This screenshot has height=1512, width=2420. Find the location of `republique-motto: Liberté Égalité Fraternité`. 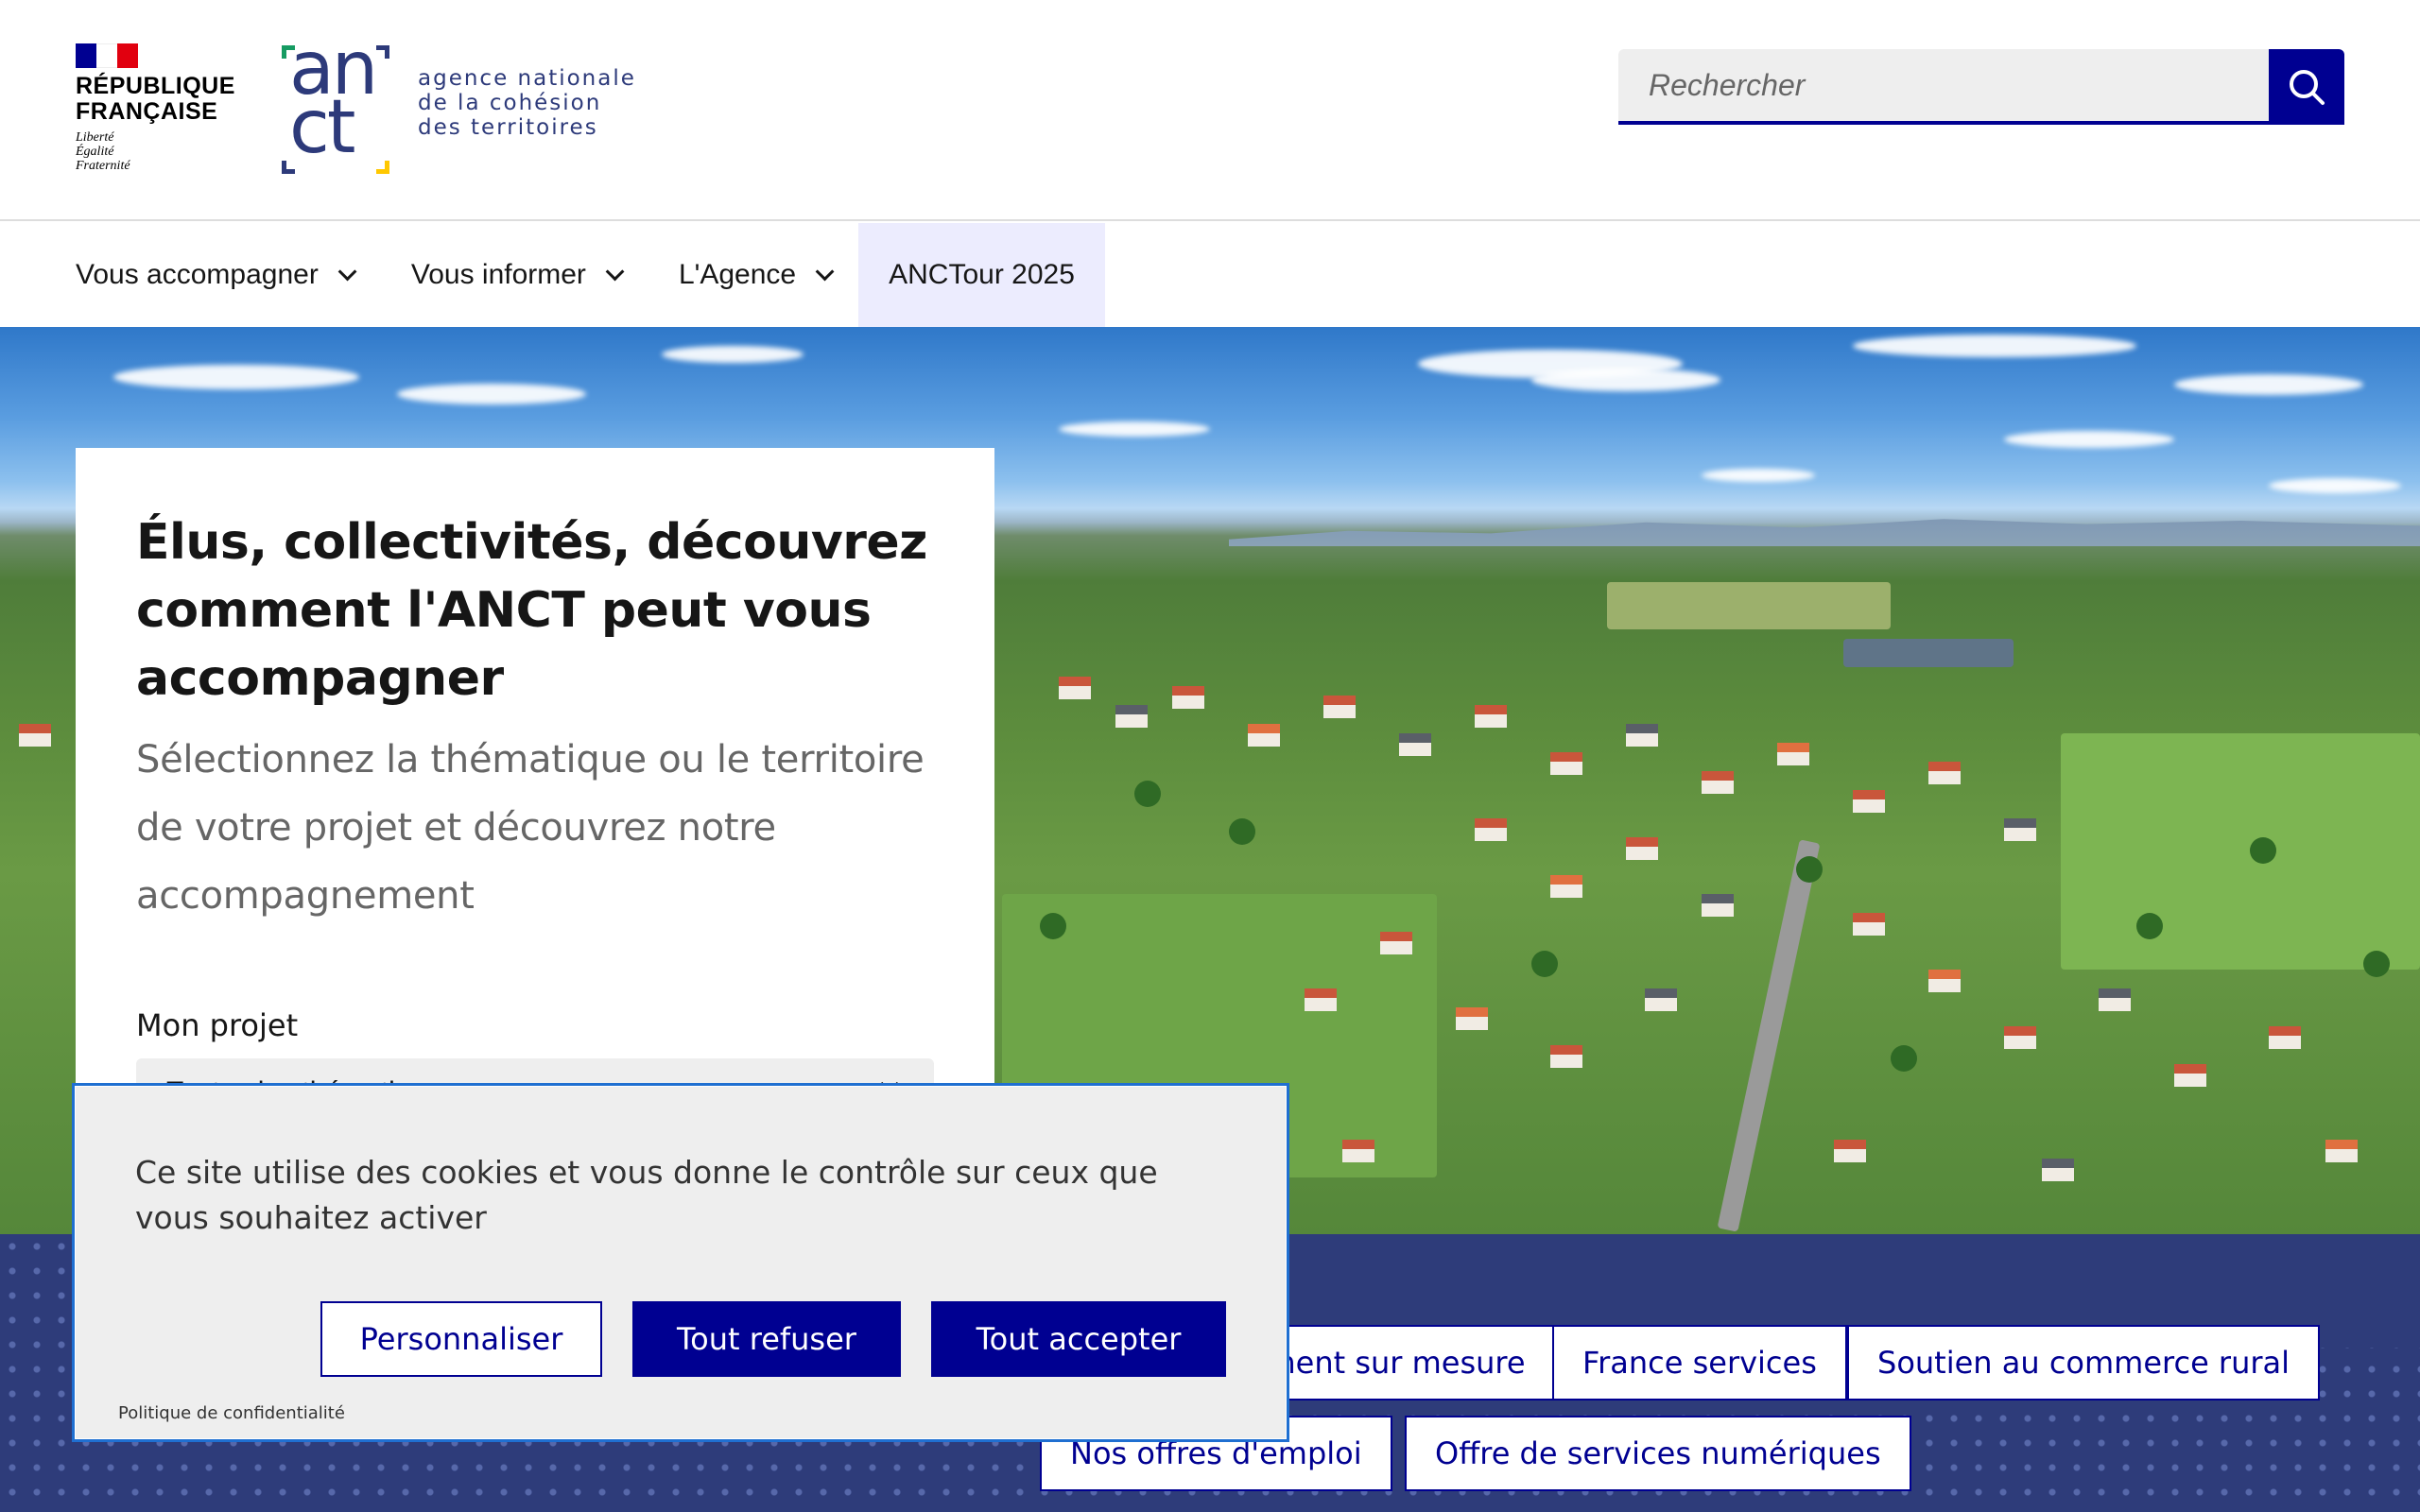

republique-motto: Liberté Égalité Fraternité is located at coordinates (103, 151).